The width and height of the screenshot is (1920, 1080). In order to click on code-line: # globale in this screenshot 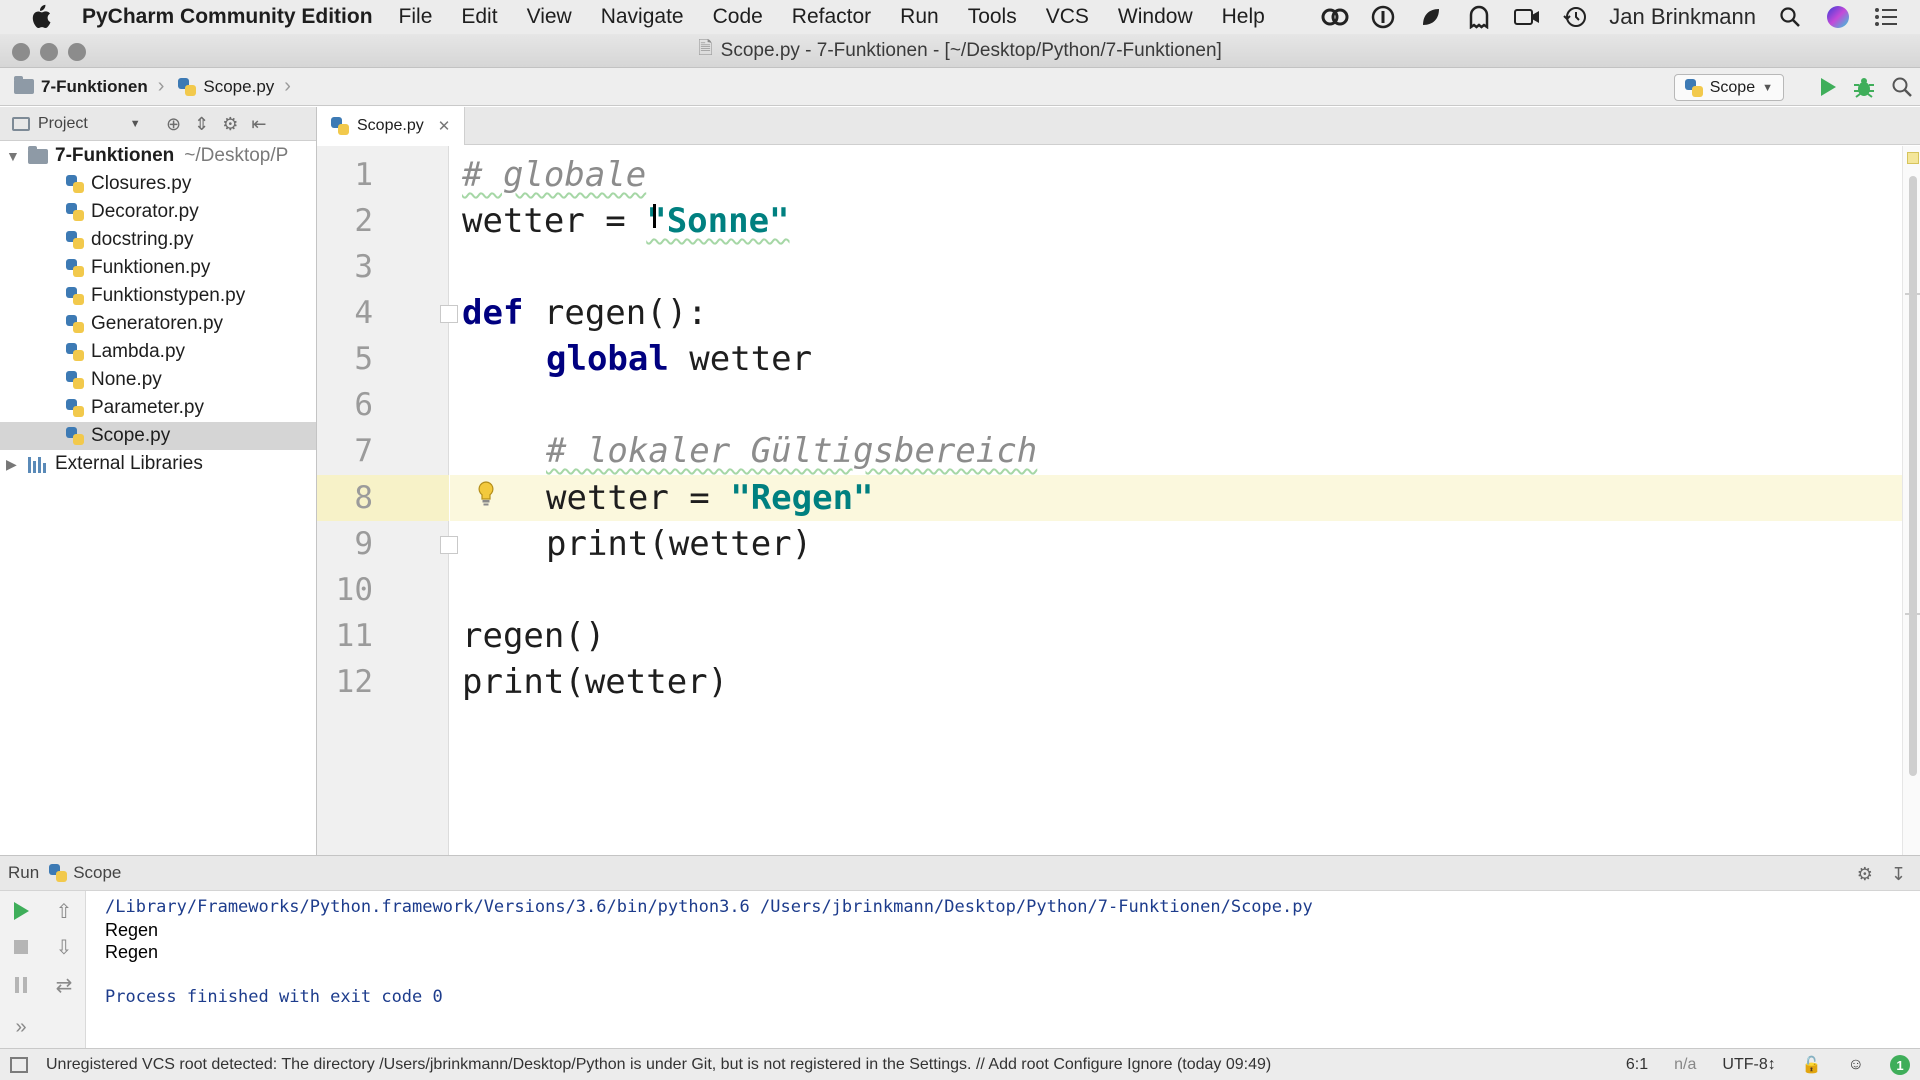, I will do `click(554, 175)`.